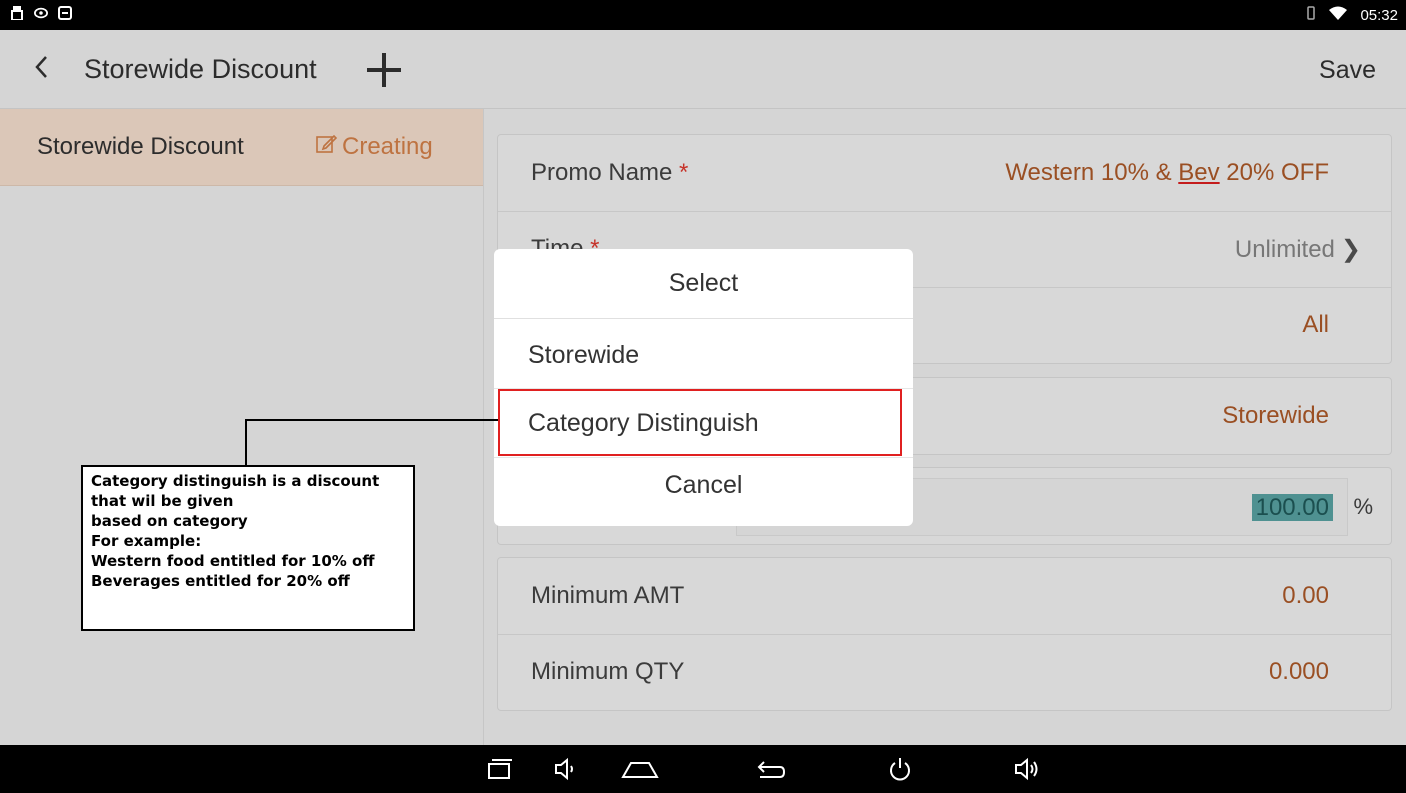 The height and width of the screenshot is (793, 1406). What do you see at coordinates (169, 521) in the screenshot?
I see `annotation-line: based on category` at bounding box center [169, 521].